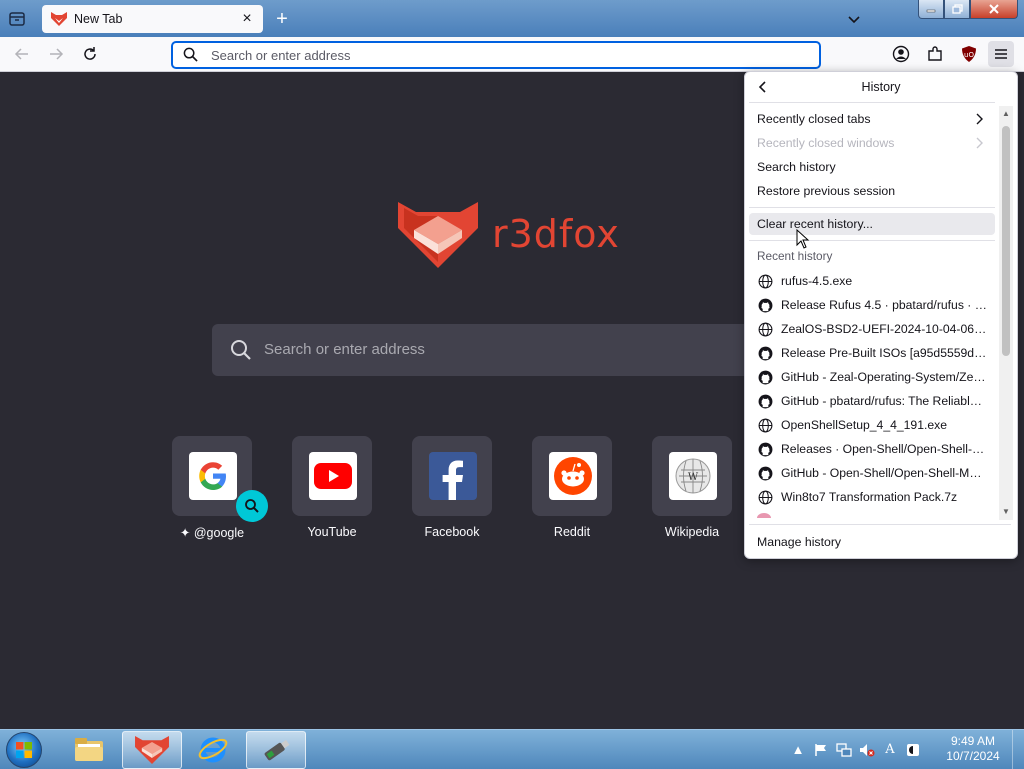 Image resolution: width=1024 pixels, height=769 pixels. Describe the element at coordinates (98, 19) in the screenshot. I see `tab-title: New Tab` at that location.